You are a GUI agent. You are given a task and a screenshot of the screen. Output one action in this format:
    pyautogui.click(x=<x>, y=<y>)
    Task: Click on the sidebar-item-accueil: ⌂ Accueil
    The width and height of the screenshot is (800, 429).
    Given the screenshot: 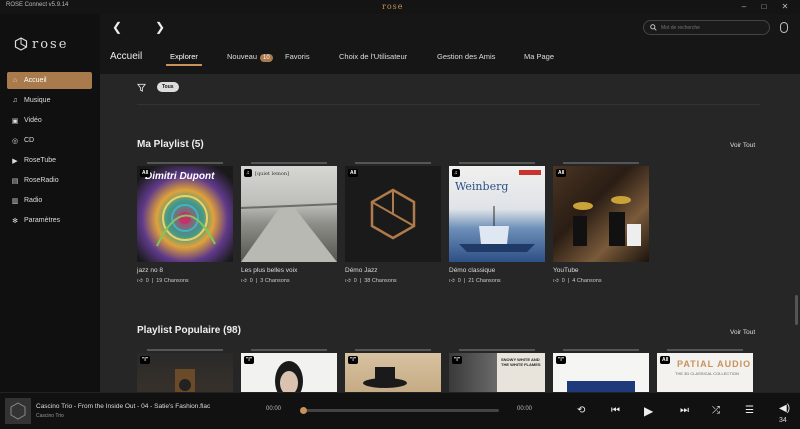 What is the action you would take?
    pyautogui.click(x=49, y=80)
    